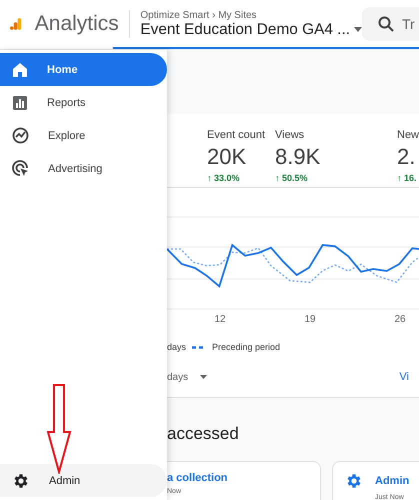 This screenshot has height=500, width=419. I want to click on target-cursor-icon, so click(20, 168).